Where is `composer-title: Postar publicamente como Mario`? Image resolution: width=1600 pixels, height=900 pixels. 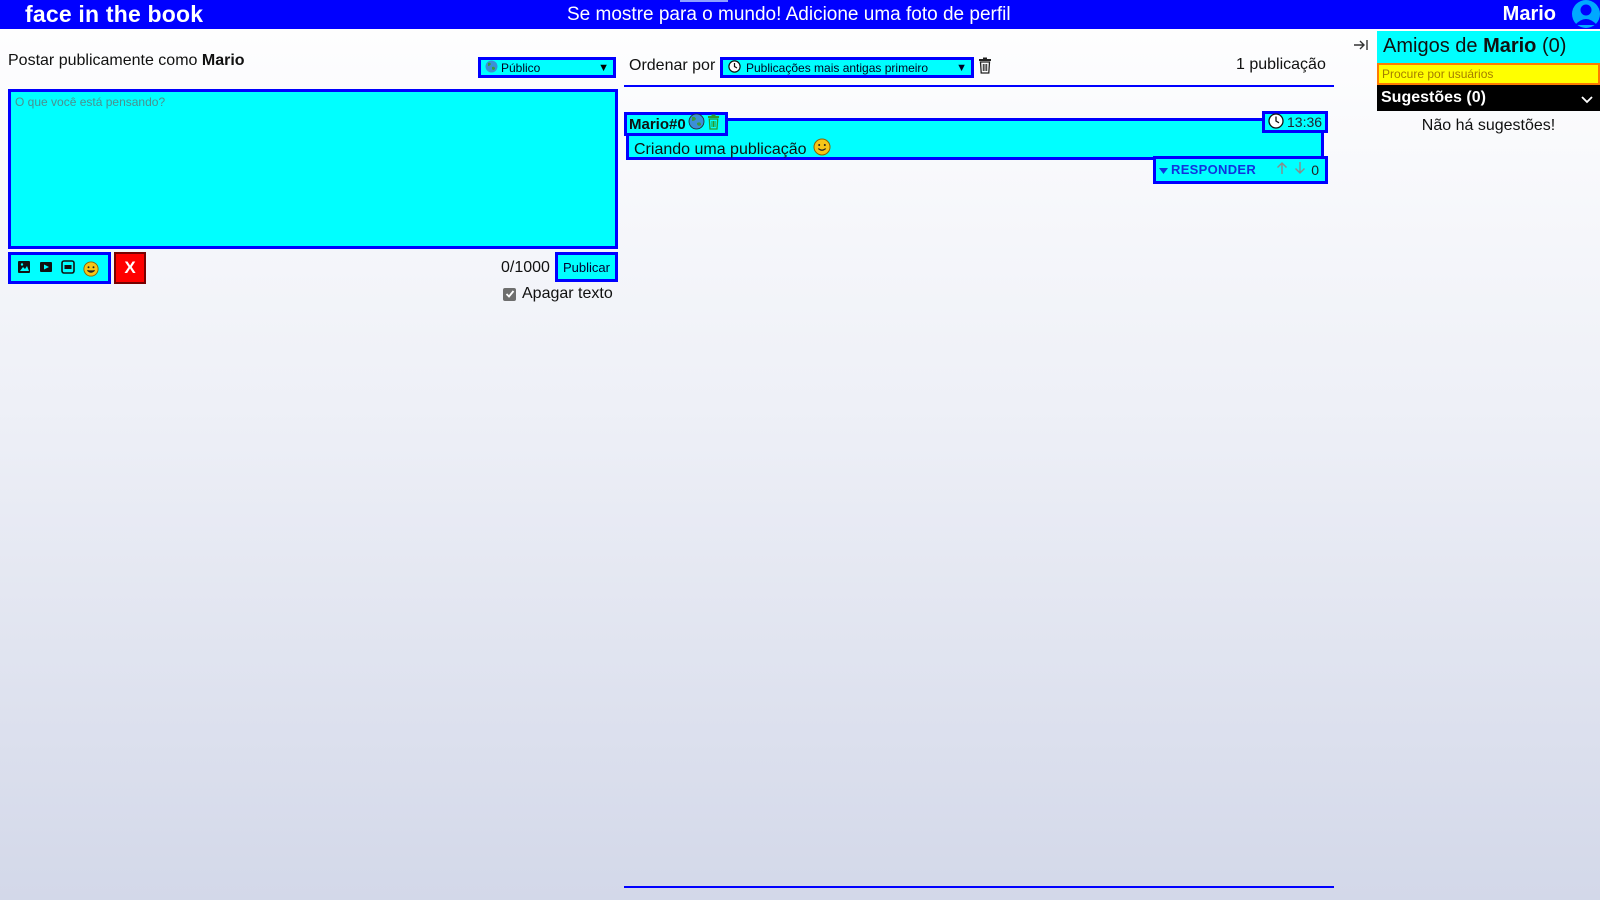
composer-title: Postar publicamente como Mario is located at coordinates (126, 61).